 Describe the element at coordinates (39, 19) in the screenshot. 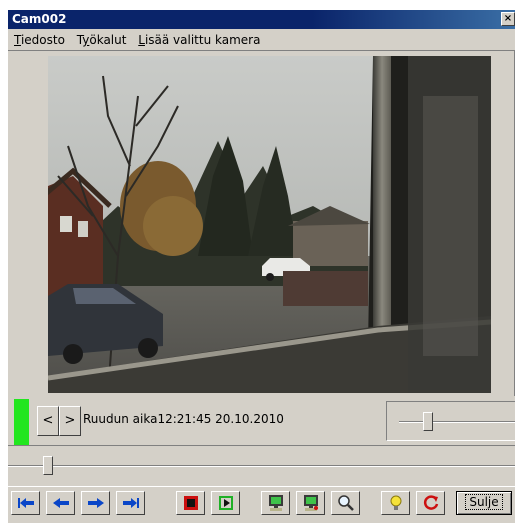

I see `window-title: Cam002` at that location.